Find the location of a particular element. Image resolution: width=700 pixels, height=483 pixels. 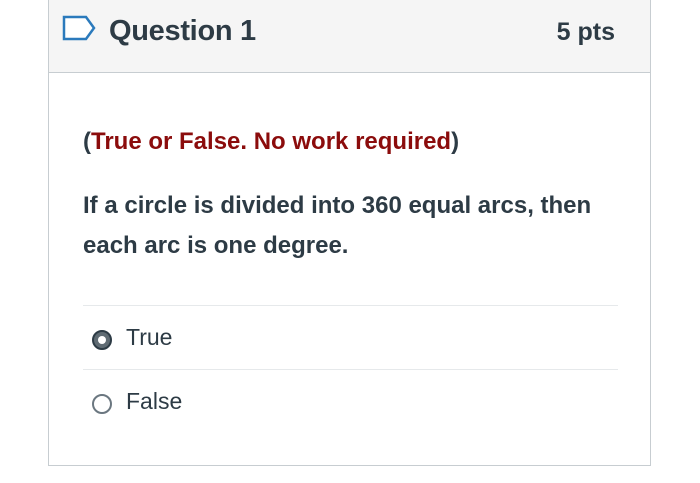

question-instructions: (True or False. No work required) is located at coordinates (271, 142).